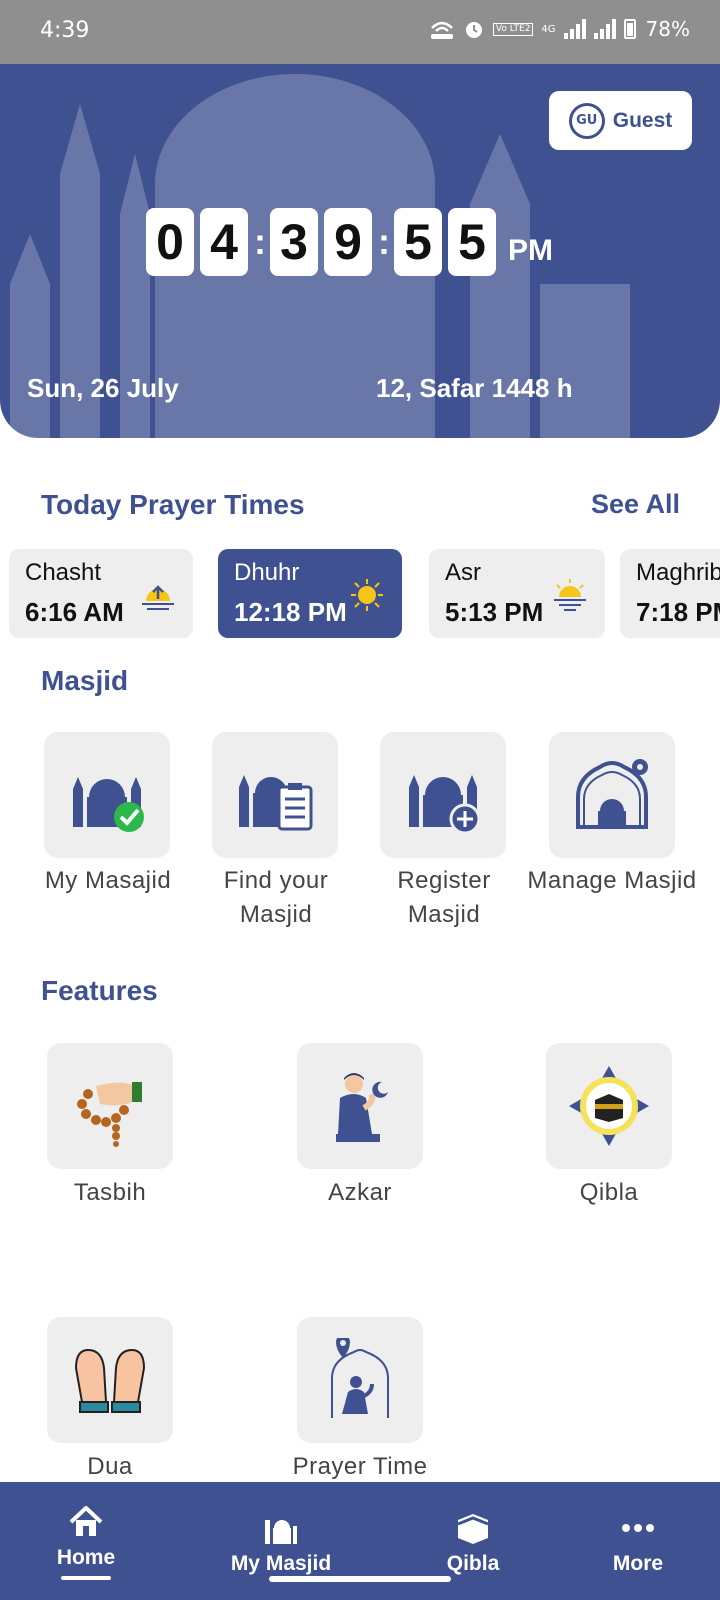  Describe the element at coordinates (294, 242) in the screenshot. I see `clock-minute-tens: 3` at that location.